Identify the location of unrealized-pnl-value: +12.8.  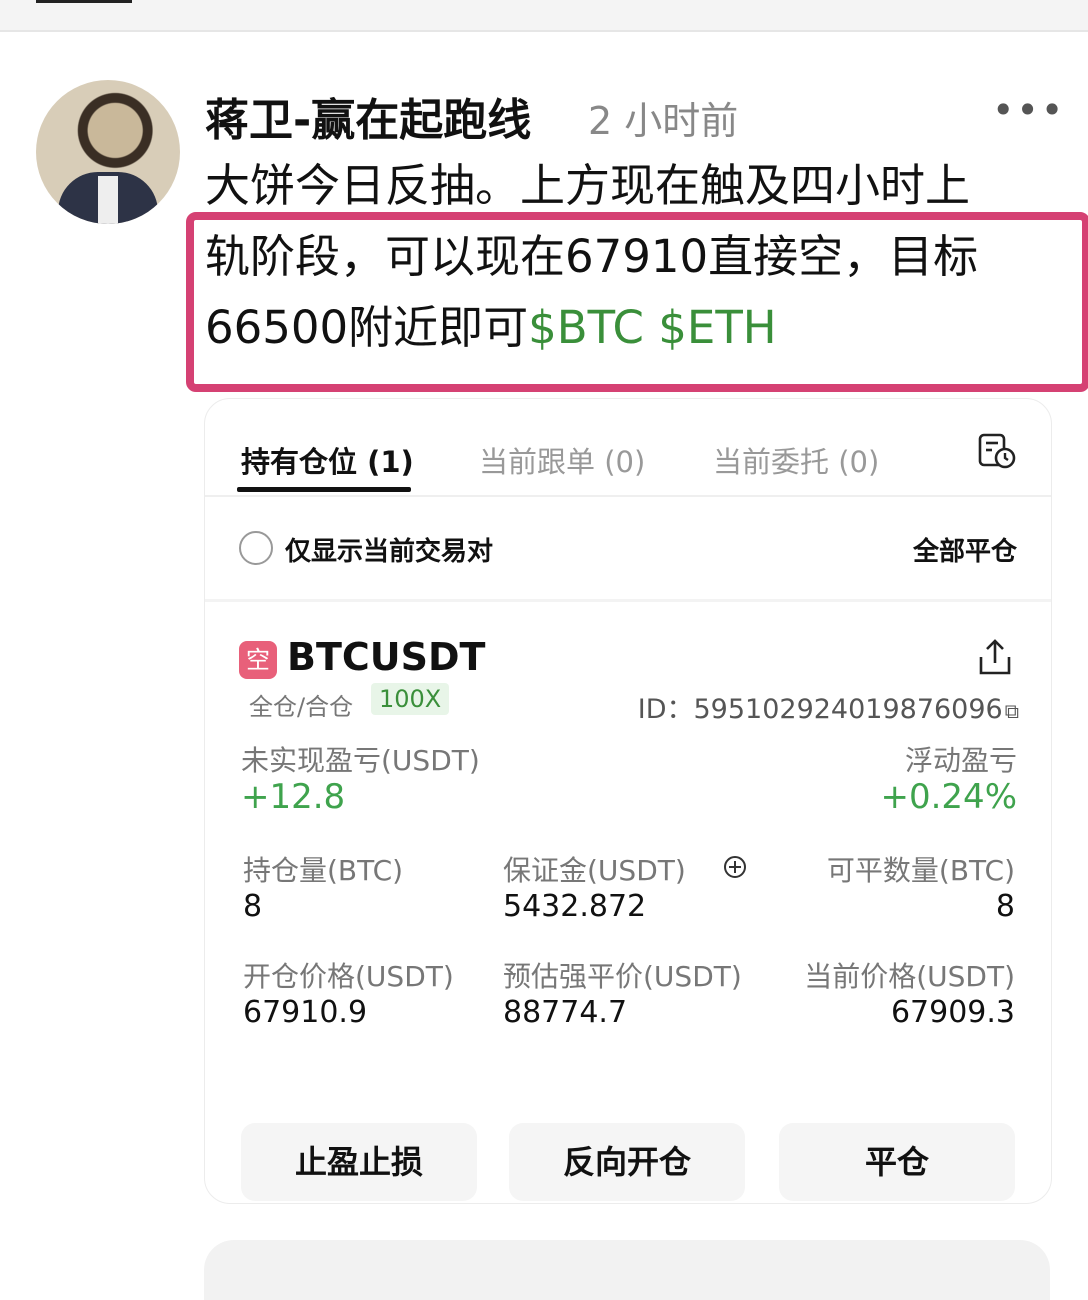
(293, 797).